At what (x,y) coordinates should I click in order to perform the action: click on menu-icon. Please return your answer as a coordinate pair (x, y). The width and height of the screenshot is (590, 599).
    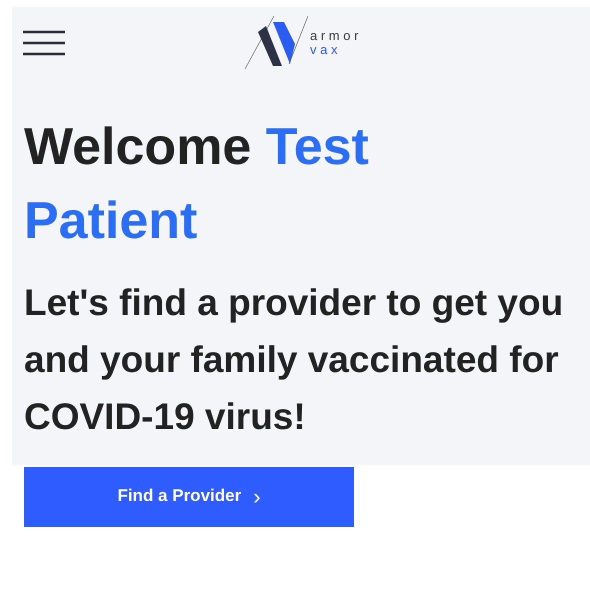
    Looking at the image, I should click on (44, 43).